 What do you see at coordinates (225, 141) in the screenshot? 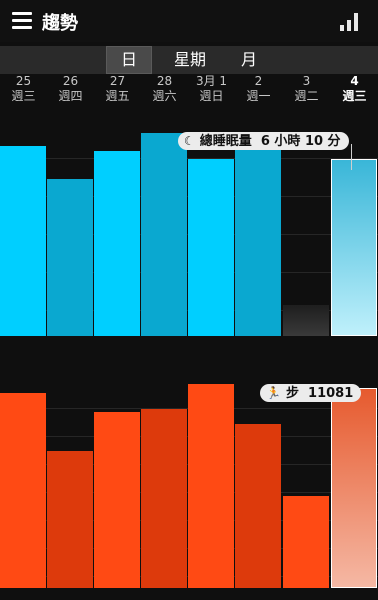
I see `sleep-label: 總睡眠量` at bounding box center [225, 141].